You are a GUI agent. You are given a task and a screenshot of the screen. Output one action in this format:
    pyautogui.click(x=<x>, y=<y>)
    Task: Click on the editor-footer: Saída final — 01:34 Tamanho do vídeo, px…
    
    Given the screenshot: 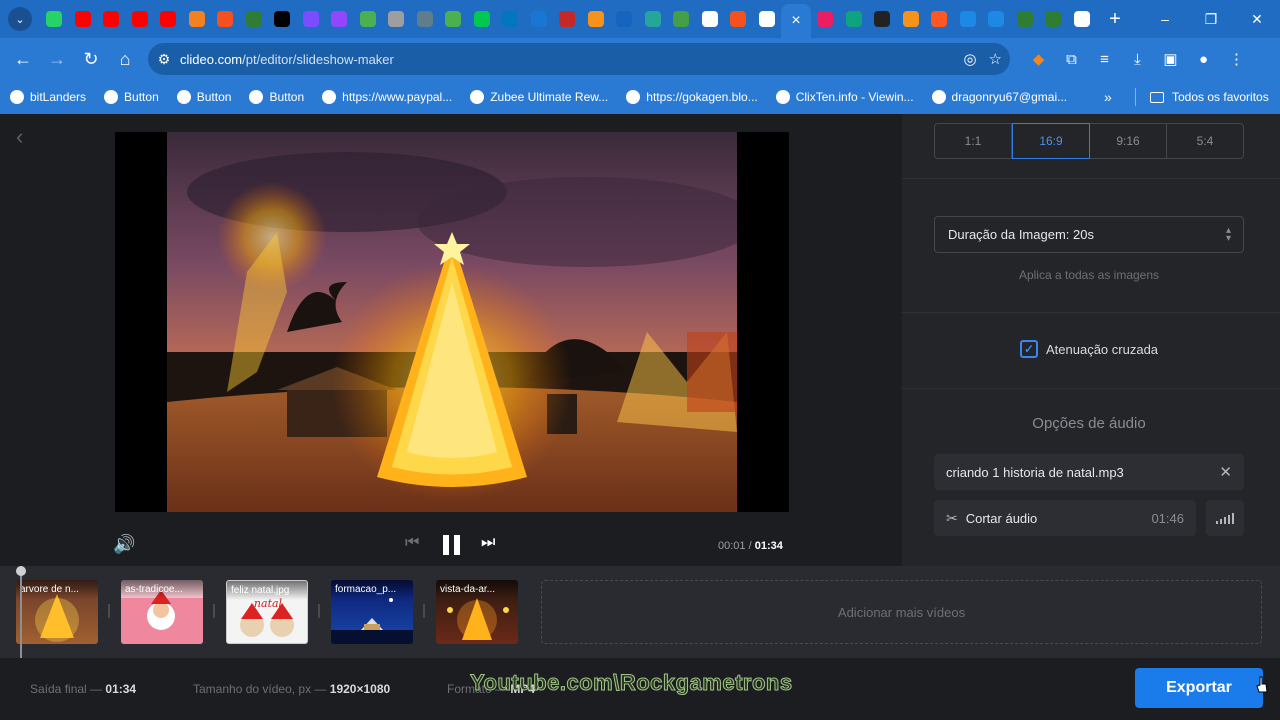 What is the action you would take?
    pyautogui.click(x=640, y=689)
    